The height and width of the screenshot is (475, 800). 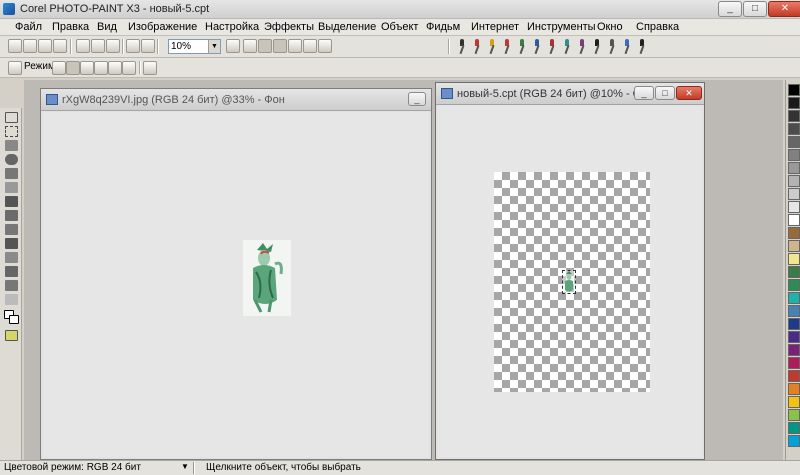 I want to click on zoom-select: 10% ▼, so click(x=194, y=46).